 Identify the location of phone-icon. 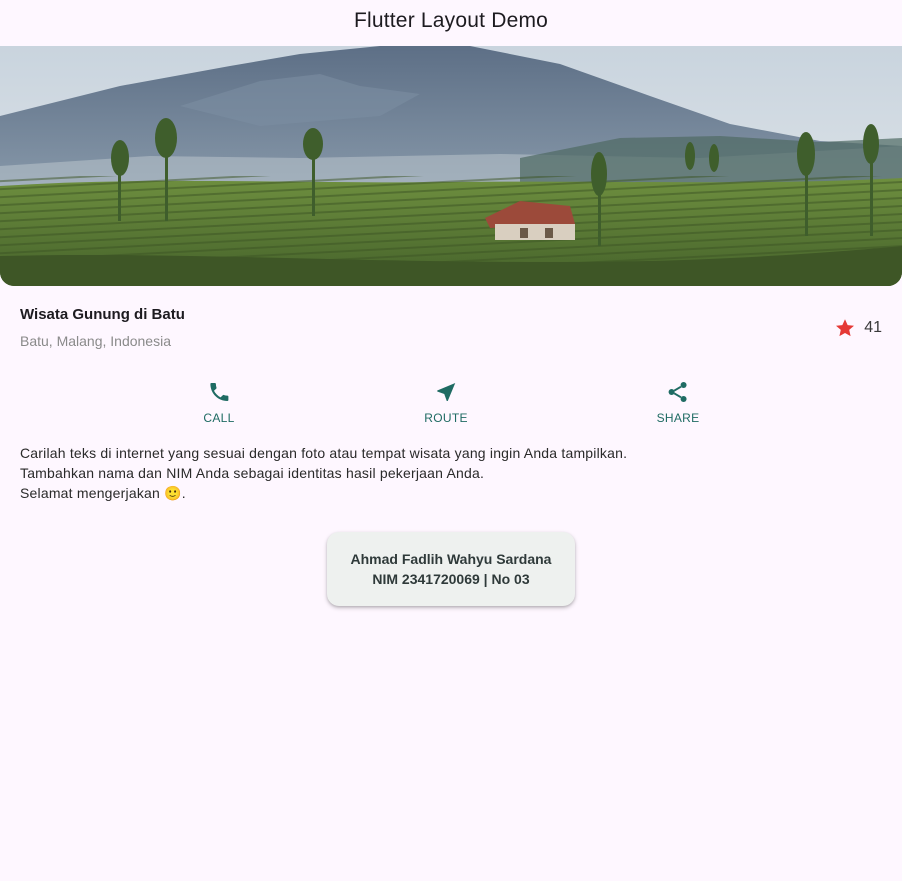
(219, 392).